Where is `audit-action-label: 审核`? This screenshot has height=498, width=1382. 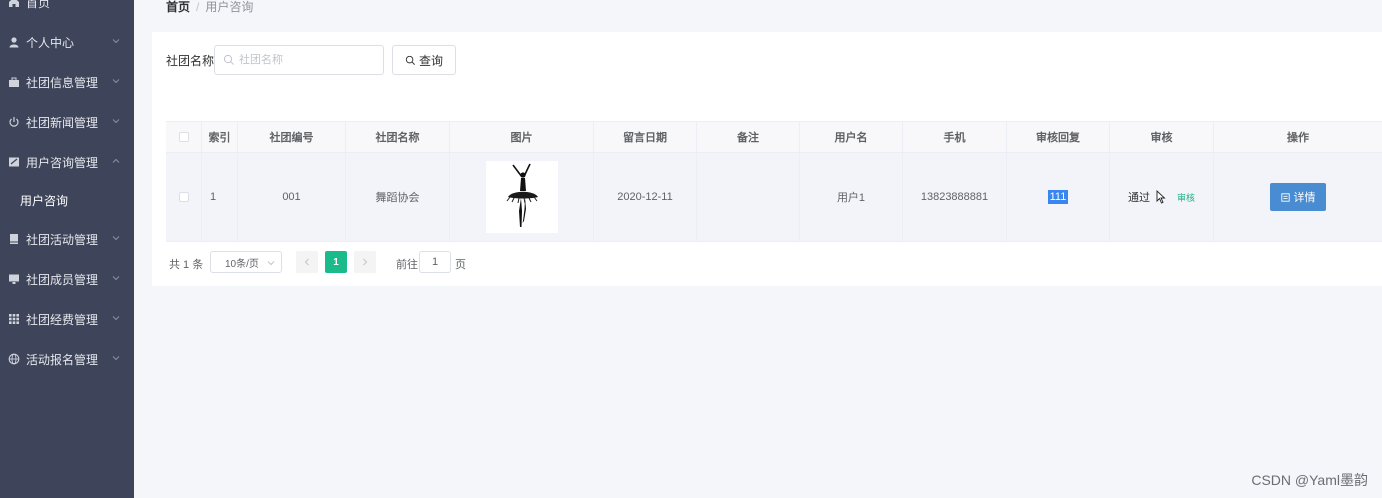 audit-action-label: 审核 is located at coordinates (1185, 197).